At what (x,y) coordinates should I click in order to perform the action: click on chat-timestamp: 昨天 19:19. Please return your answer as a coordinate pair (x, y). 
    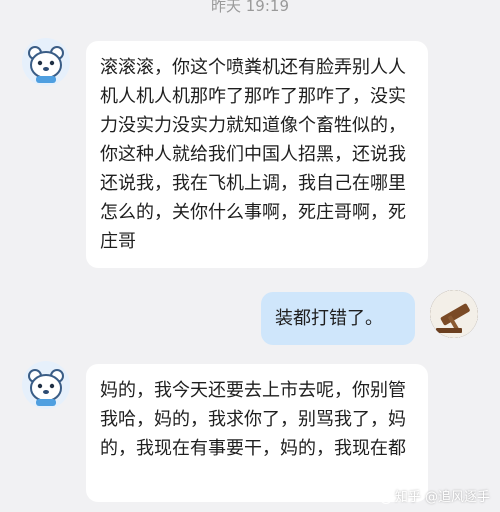
    Looking at the image, I should click on (250, 7).